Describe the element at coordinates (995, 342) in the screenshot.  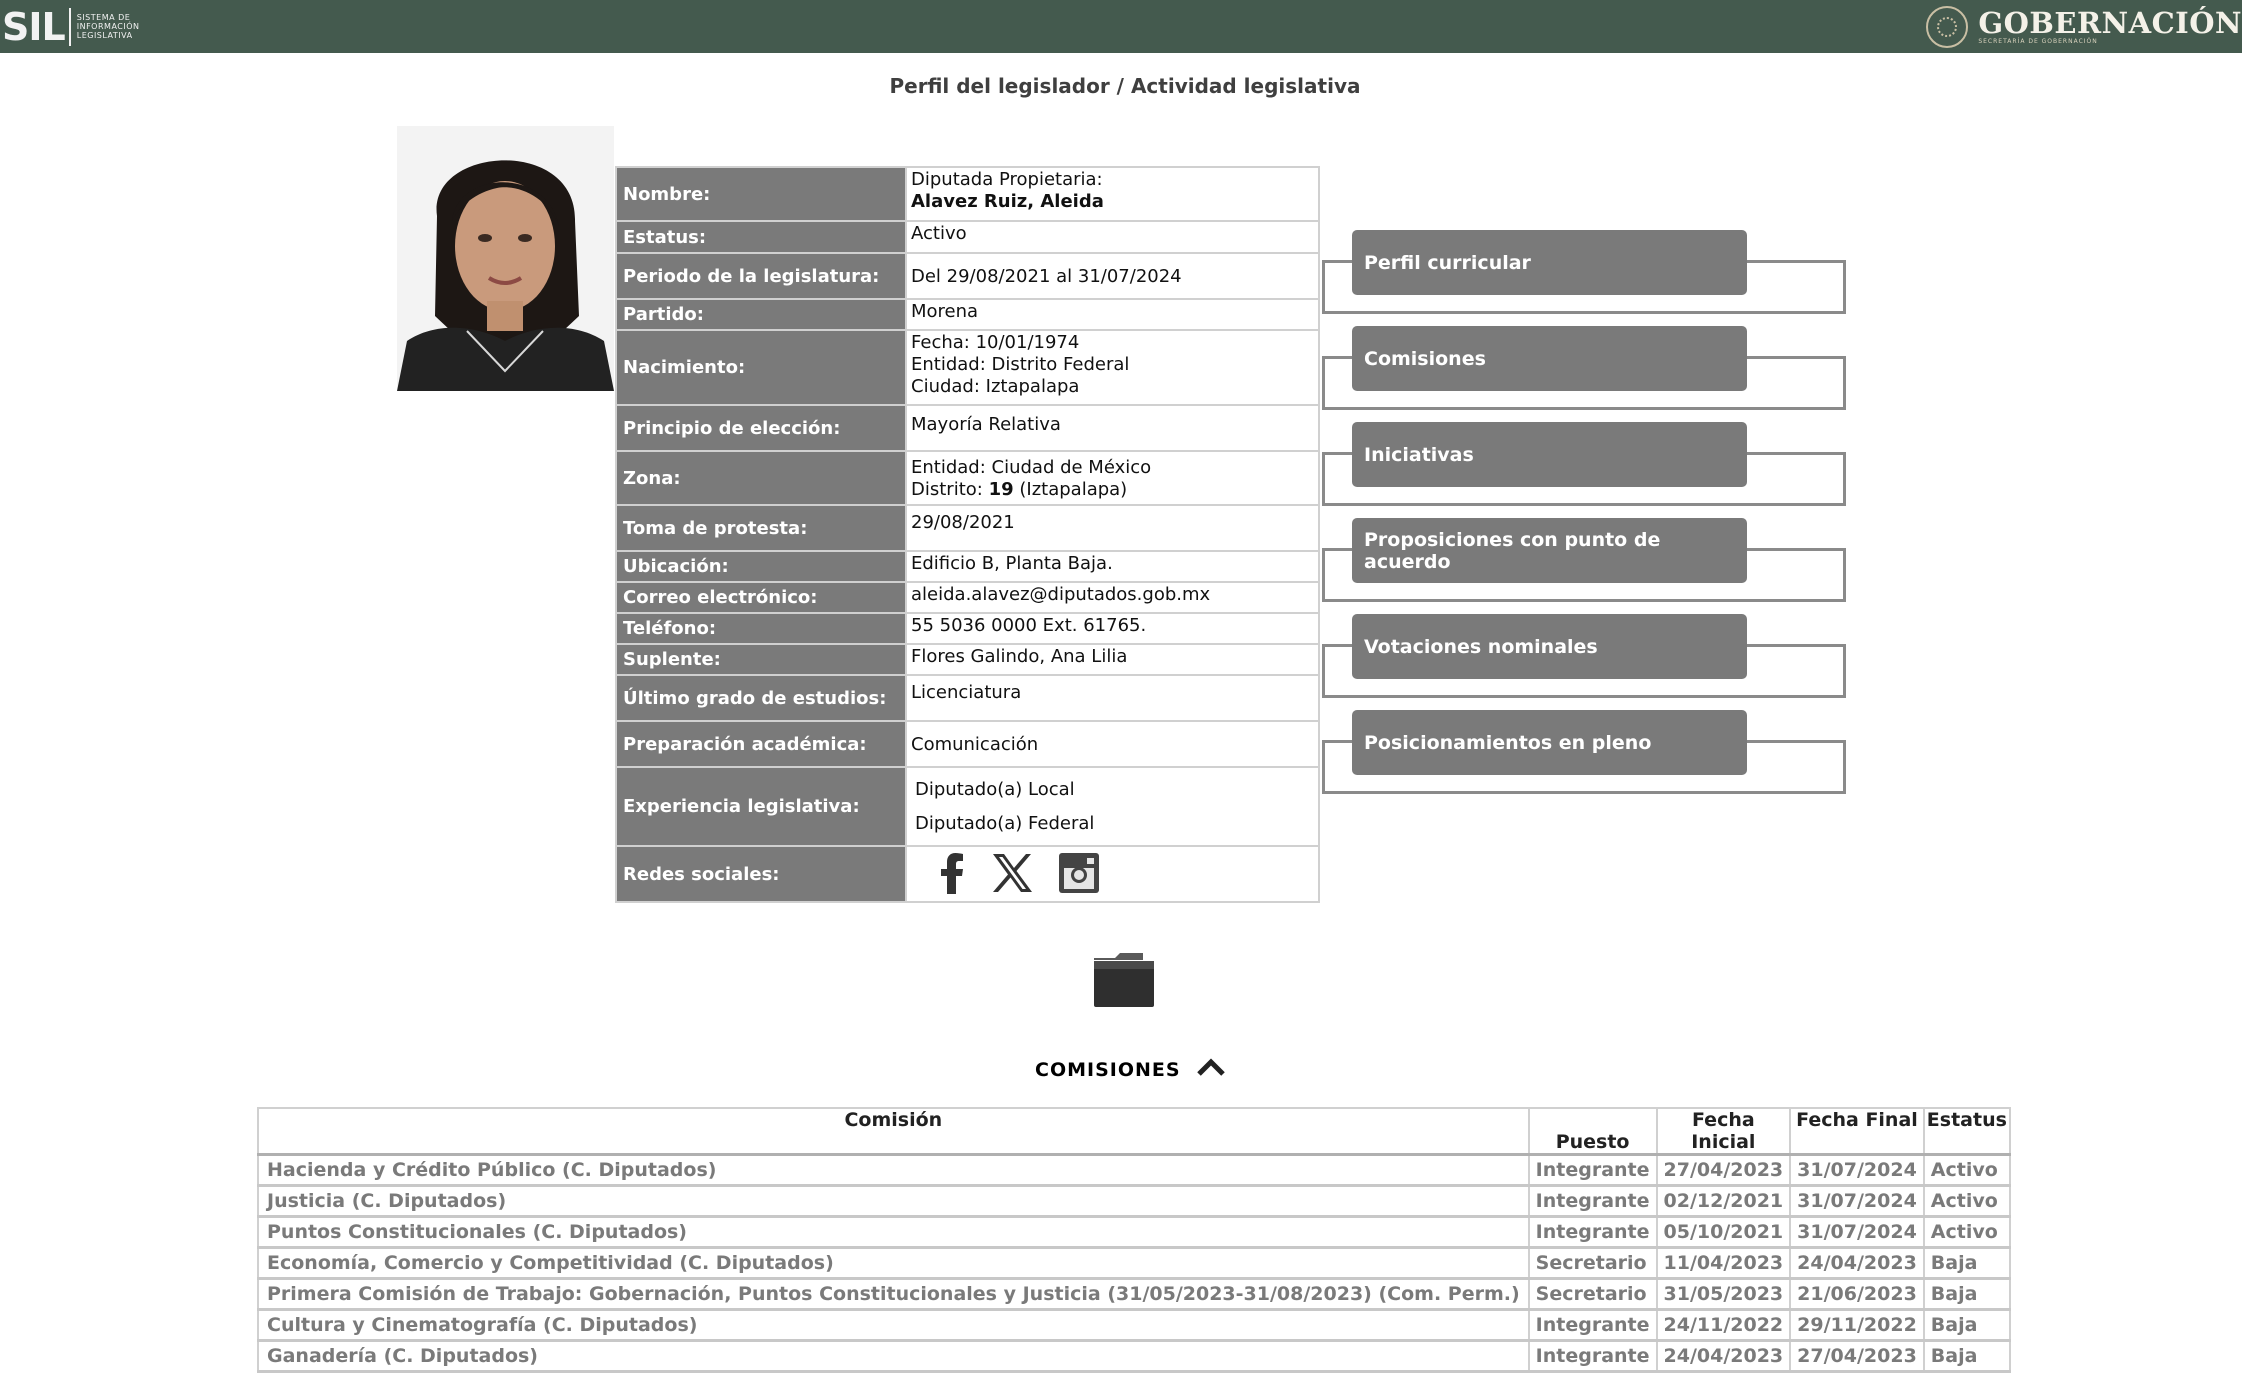
I see `nacimiento-fecha: Fecha: 10/01/1974` at that location.